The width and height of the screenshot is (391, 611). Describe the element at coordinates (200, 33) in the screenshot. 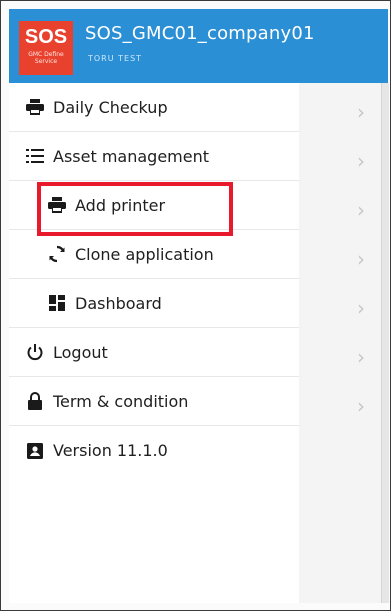

I see `company-title: SOS_GMC01_company01` at that location.